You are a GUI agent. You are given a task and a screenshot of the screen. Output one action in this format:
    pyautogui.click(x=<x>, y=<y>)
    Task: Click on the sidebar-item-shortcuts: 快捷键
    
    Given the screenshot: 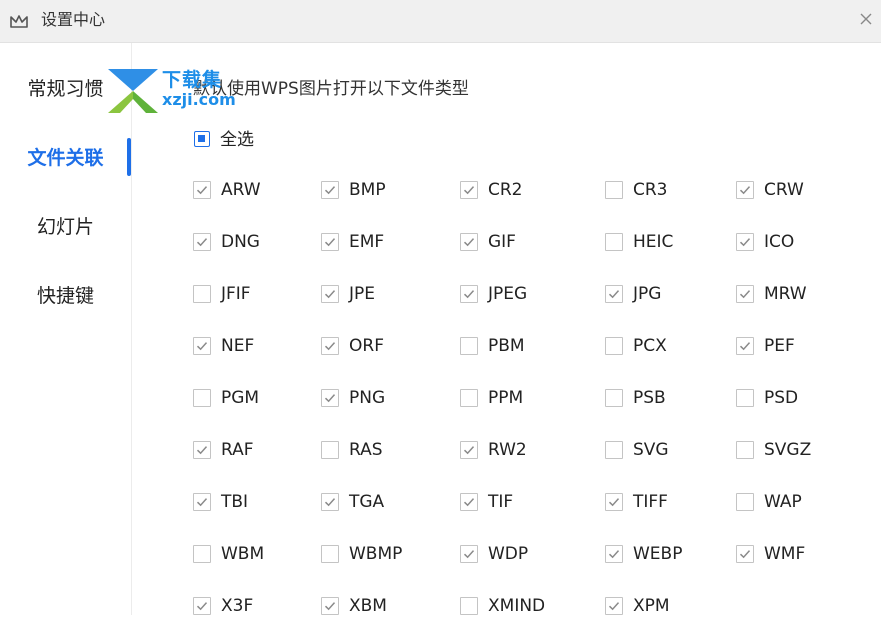 What is the action you would take?
    pyautogui.click(x=65, y=296)
    